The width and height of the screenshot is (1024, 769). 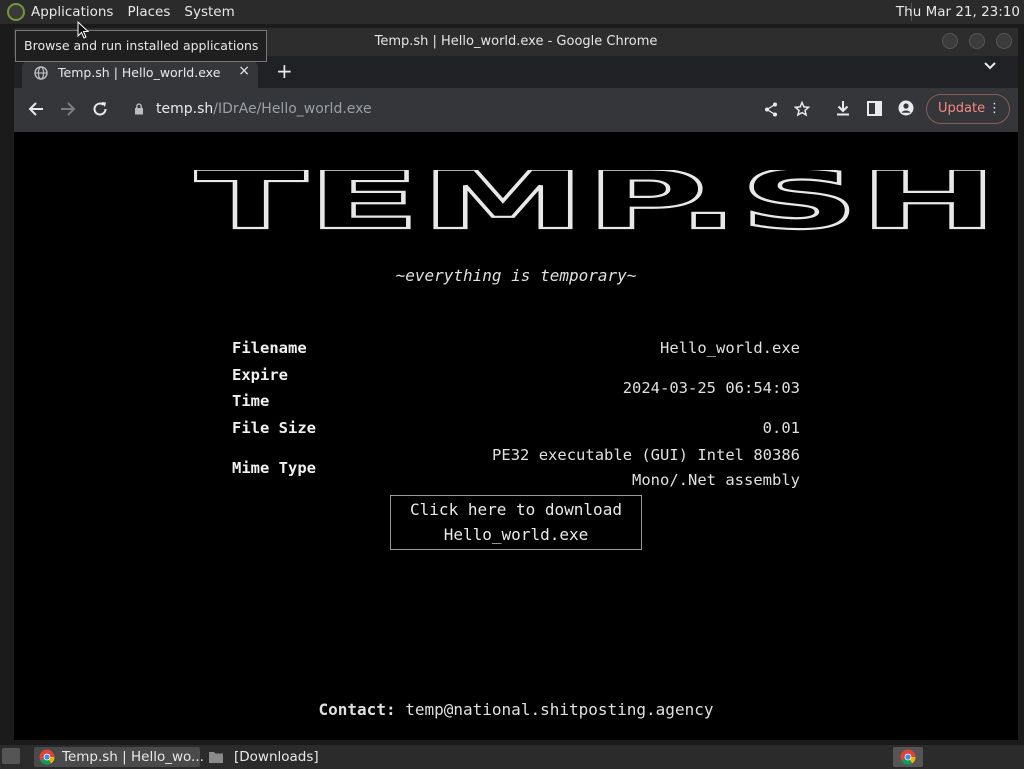 What do you see at coordinates (771, 109) in the screenshot?
I see `share-icon` at bounding box center [771, 109].